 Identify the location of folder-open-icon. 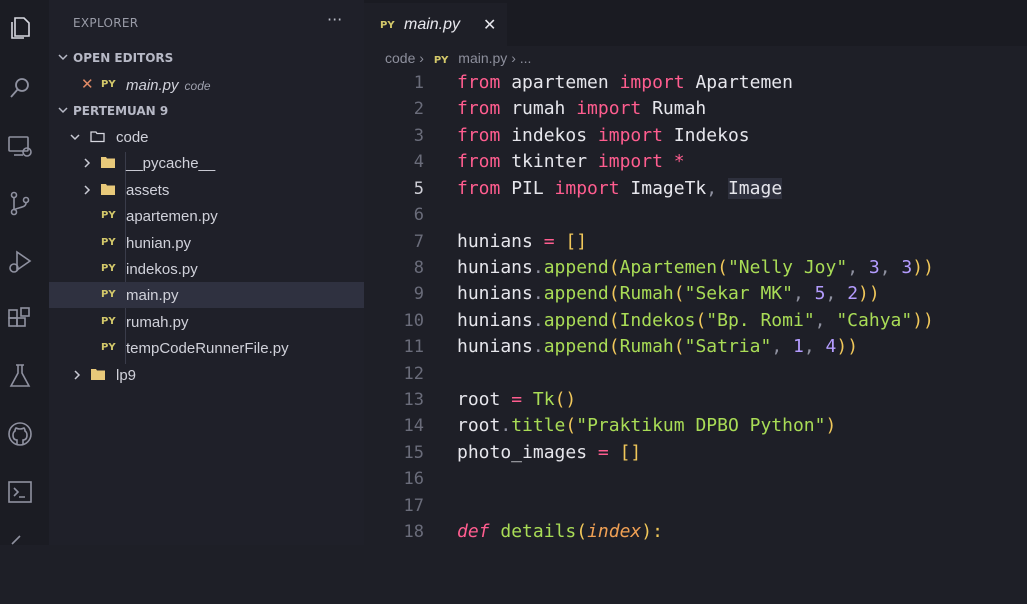
(98, 136).